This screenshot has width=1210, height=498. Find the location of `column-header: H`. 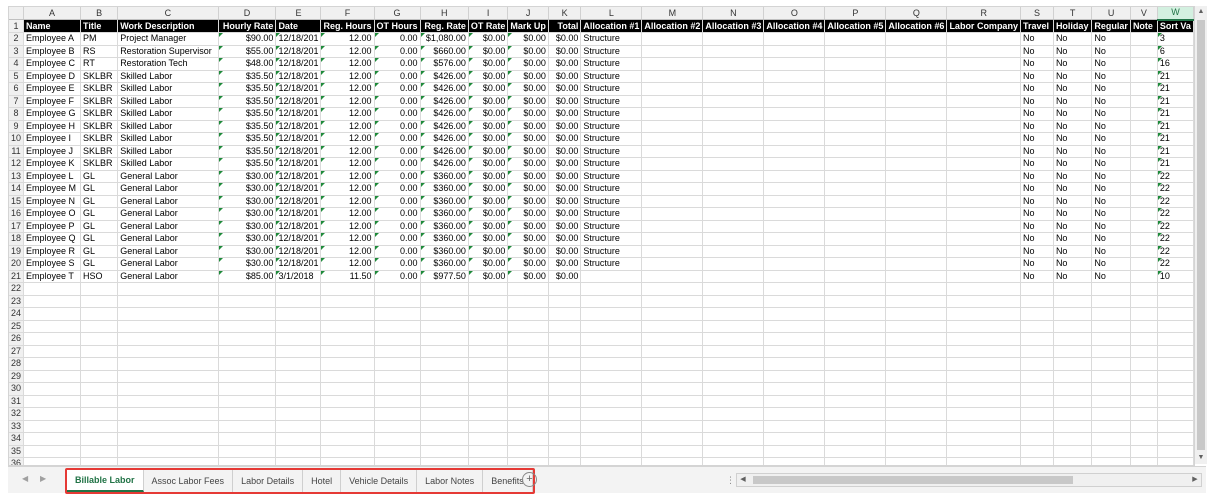

column-header: H is located at coordinates (444, 13).